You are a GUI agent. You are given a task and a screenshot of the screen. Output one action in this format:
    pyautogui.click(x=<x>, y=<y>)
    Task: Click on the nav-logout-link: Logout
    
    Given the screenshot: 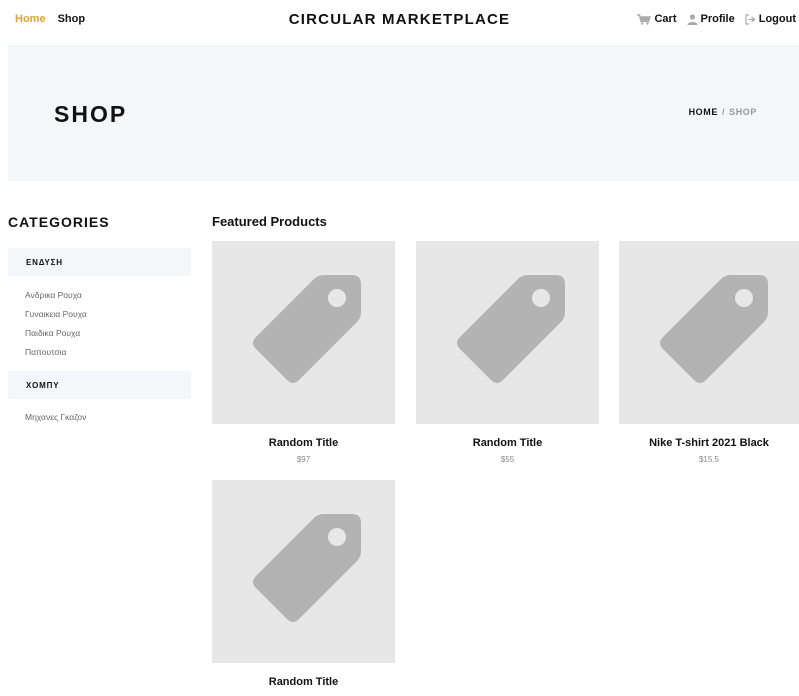 What is the action you would take?
    pyautogui.click(x=770, y=19)
    